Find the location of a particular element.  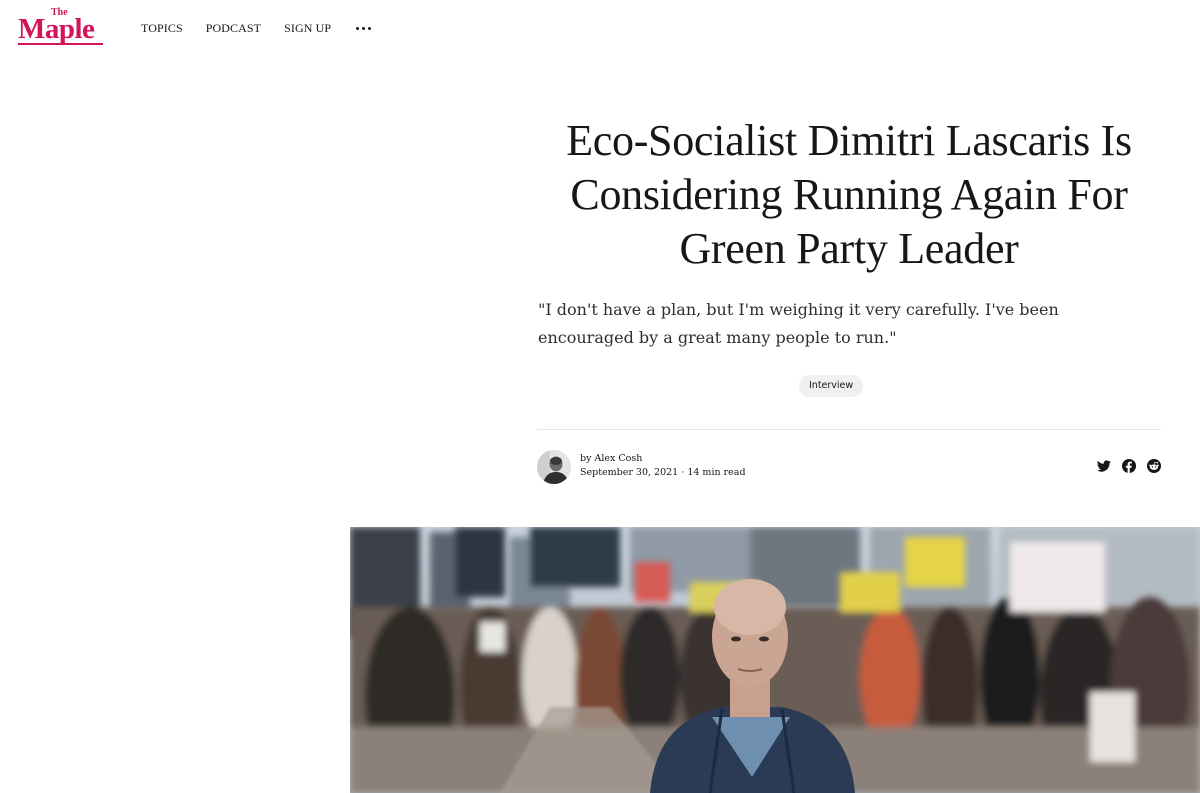

nav-item-topics: TOPICS is located at coordinates (162, 28).